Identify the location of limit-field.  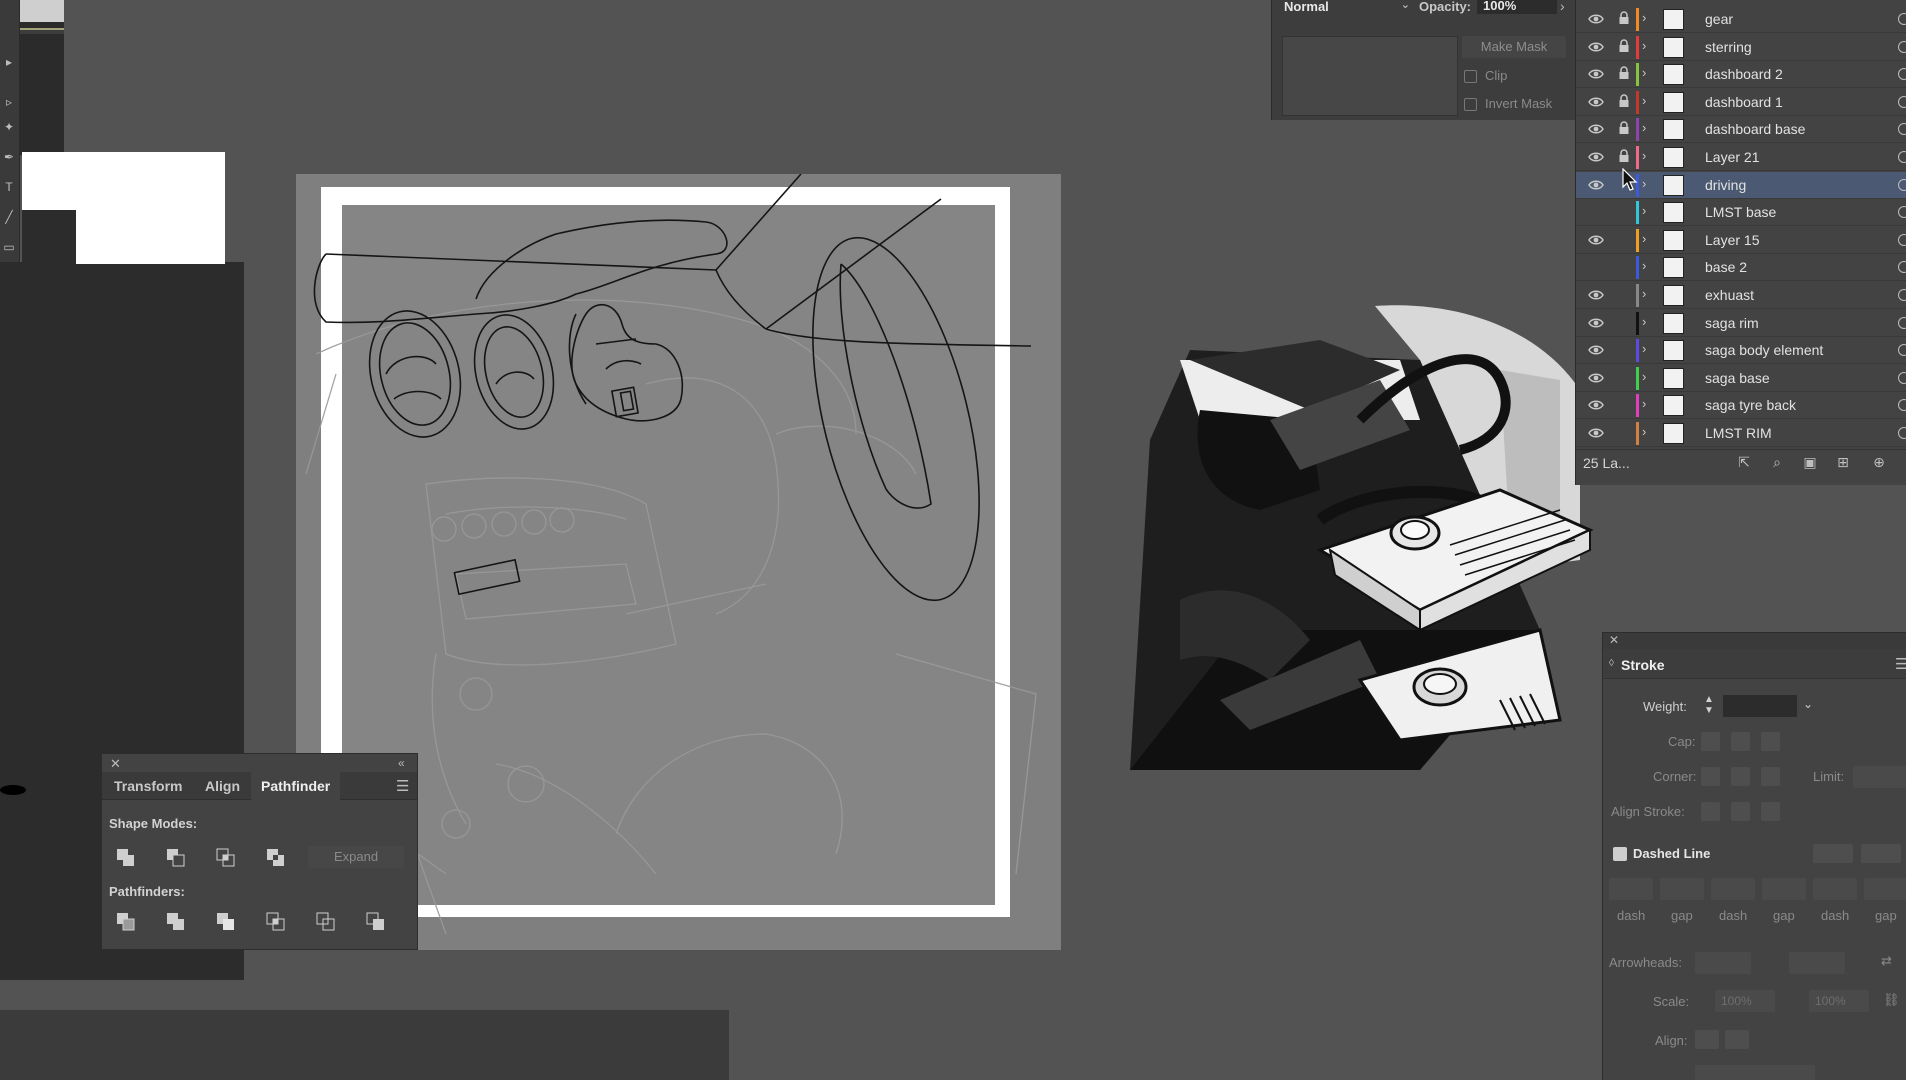
(1879, 777).